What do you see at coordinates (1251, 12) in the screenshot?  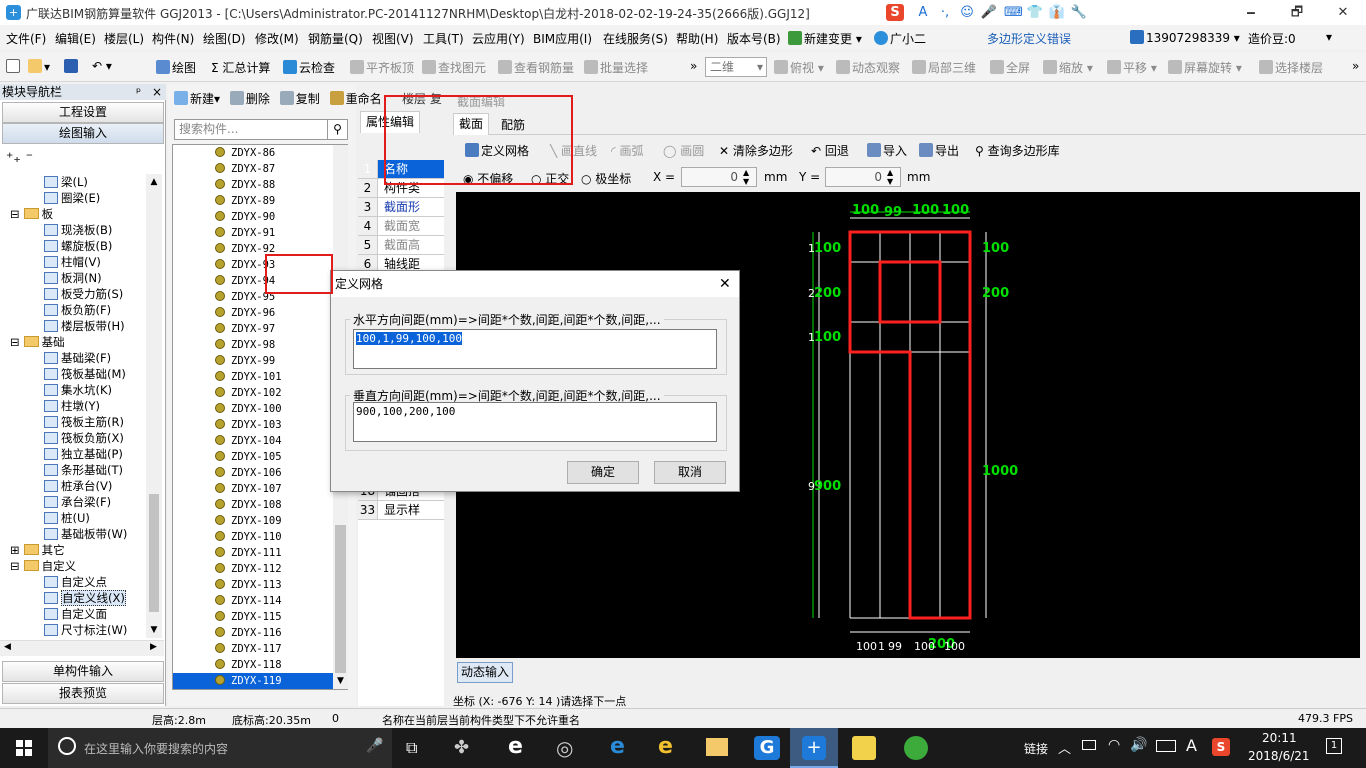 I see `minimize-button: 🗕` at bounding box center [1251, 12].